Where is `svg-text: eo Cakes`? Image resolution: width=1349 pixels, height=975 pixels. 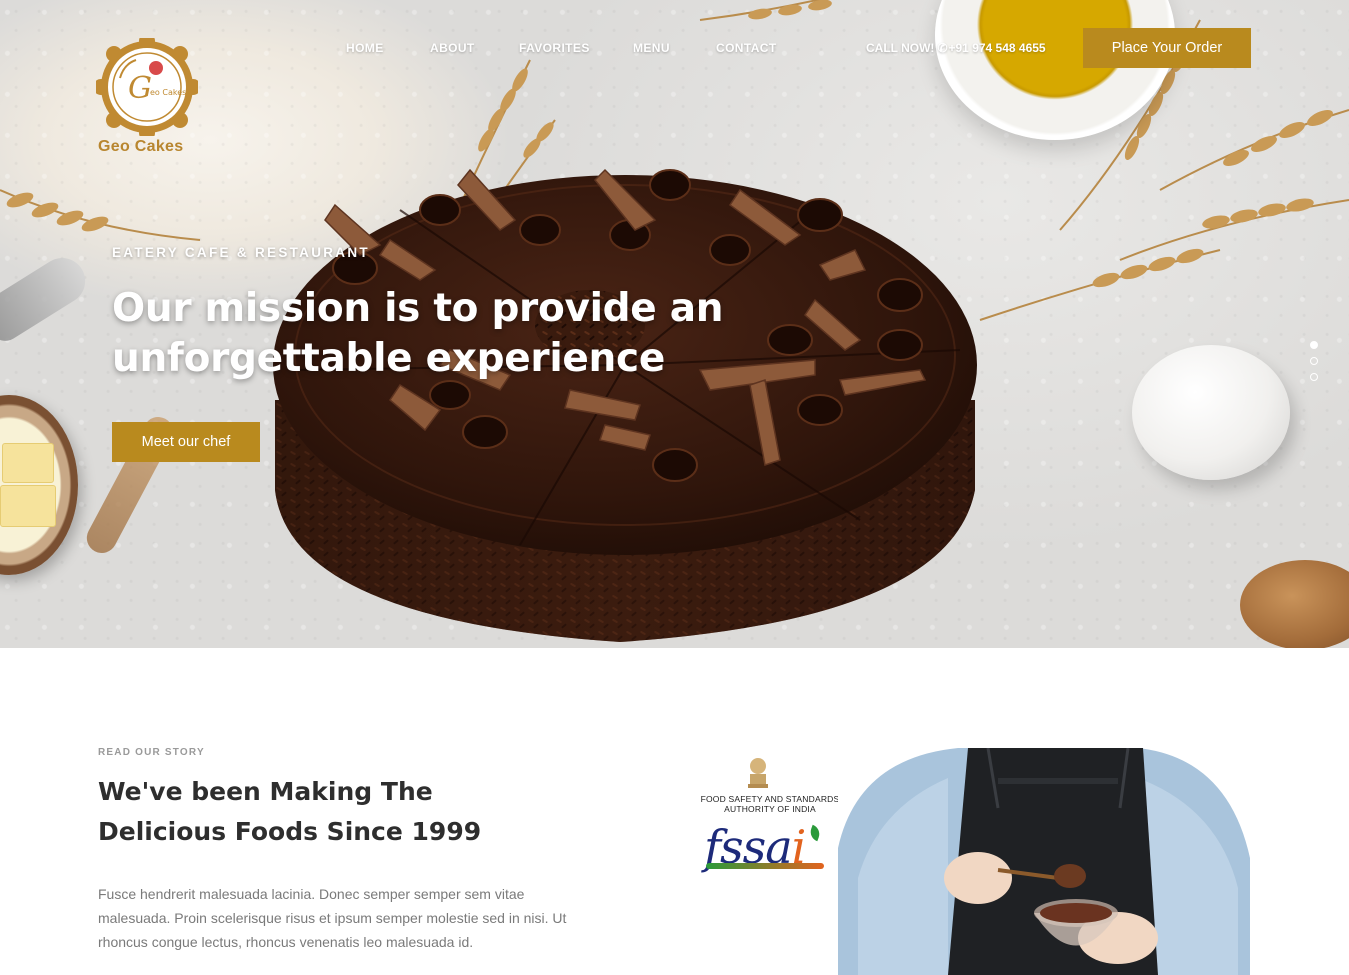
svg-text: eo Cakes is located at coordinates (168, 92).